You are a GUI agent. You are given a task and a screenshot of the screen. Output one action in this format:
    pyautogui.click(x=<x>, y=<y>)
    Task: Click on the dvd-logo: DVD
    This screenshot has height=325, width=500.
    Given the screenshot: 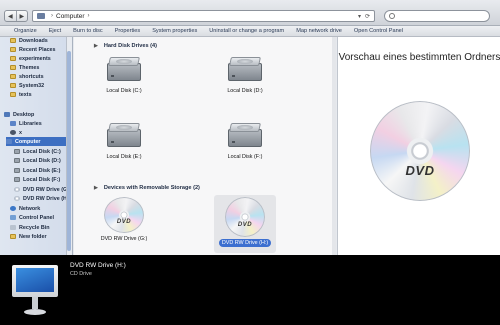 What is the action you would take?
    pyautogui.click(x=420, y=170)
    